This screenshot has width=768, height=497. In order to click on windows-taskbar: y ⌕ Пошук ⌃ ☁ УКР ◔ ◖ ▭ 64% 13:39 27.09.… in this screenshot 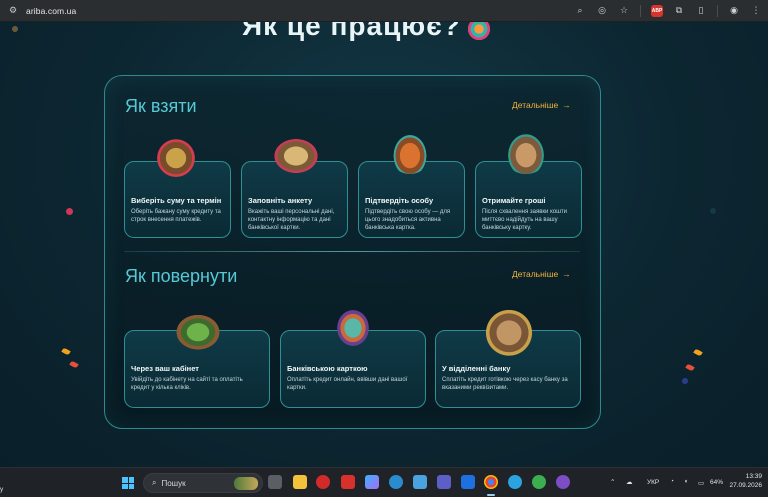, I will do `click(384, 482)`.